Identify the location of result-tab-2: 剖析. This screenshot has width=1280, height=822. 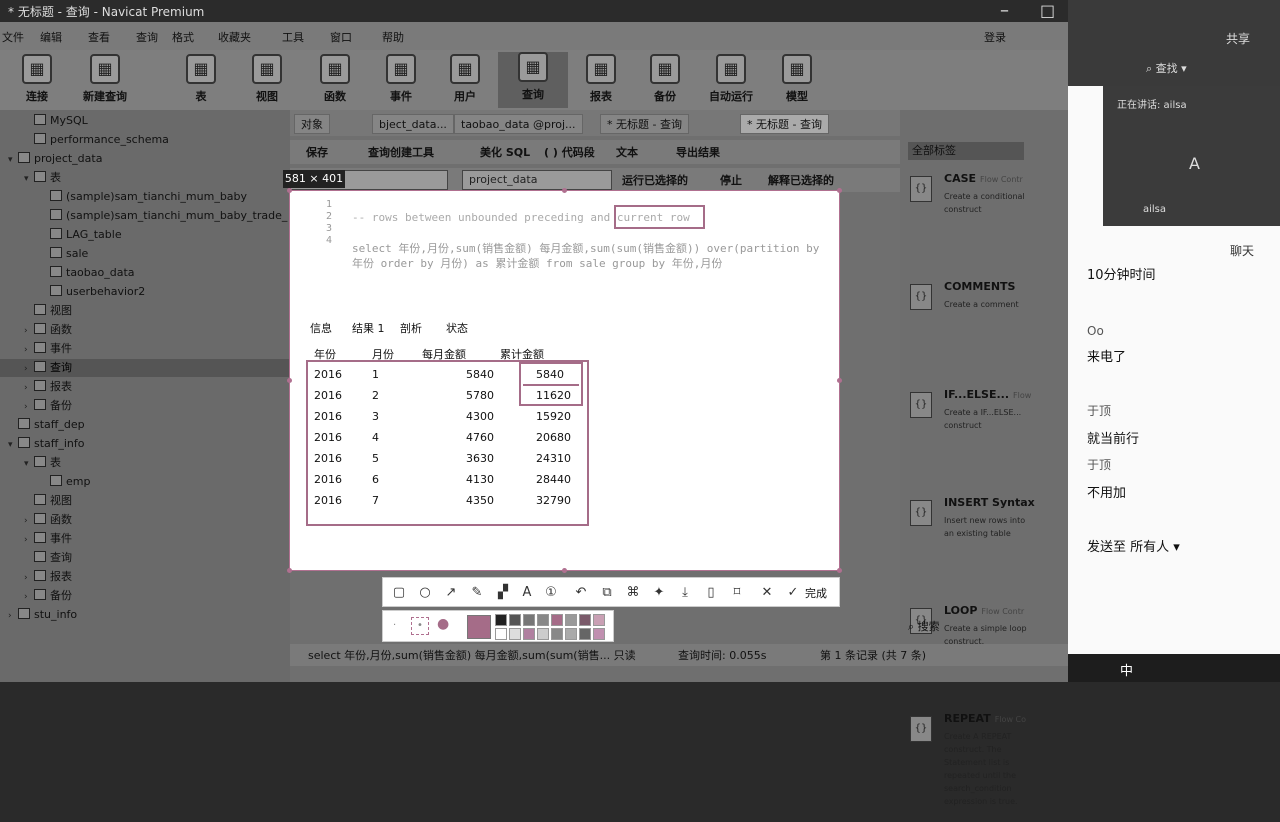
(411, 328).